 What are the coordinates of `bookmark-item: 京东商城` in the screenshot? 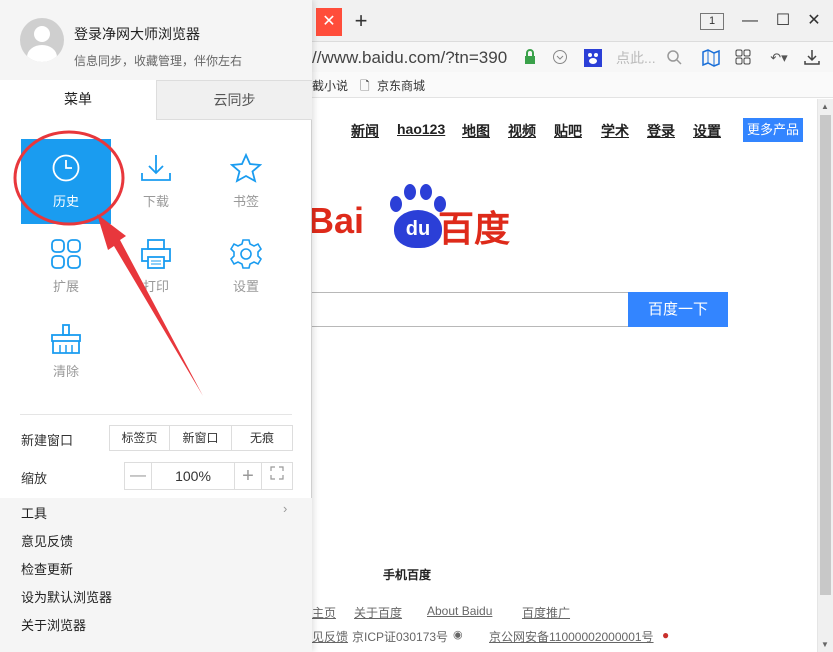 It's located at (401, 85).